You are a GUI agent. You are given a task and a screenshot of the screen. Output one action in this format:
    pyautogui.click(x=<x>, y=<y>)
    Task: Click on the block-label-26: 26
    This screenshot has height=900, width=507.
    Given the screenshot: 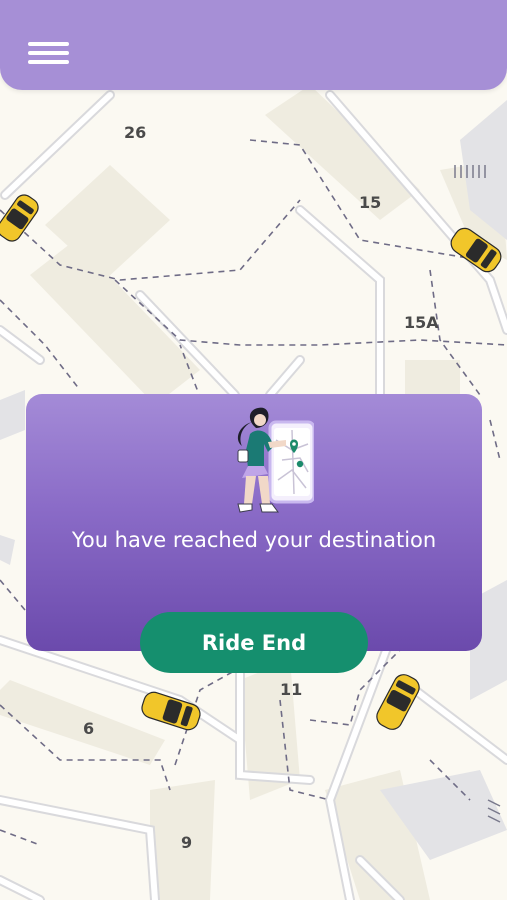 What is the action you would take?
    pyautogui.click(x=135, y=132)
    